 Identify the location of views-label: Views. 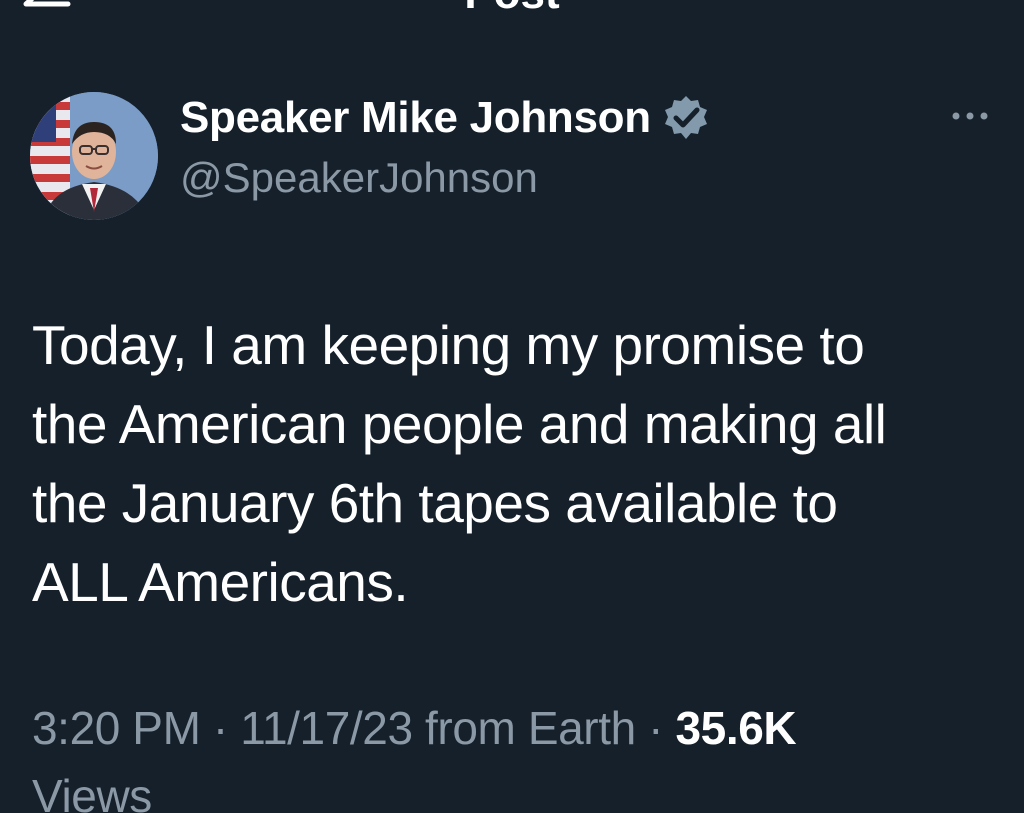
(92, 791).